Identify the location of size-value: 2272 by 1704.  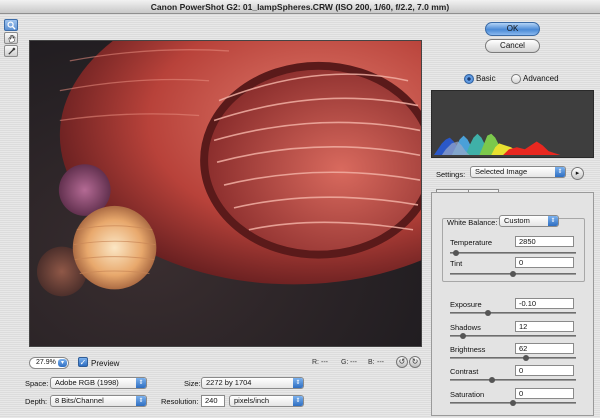
(229, 382).